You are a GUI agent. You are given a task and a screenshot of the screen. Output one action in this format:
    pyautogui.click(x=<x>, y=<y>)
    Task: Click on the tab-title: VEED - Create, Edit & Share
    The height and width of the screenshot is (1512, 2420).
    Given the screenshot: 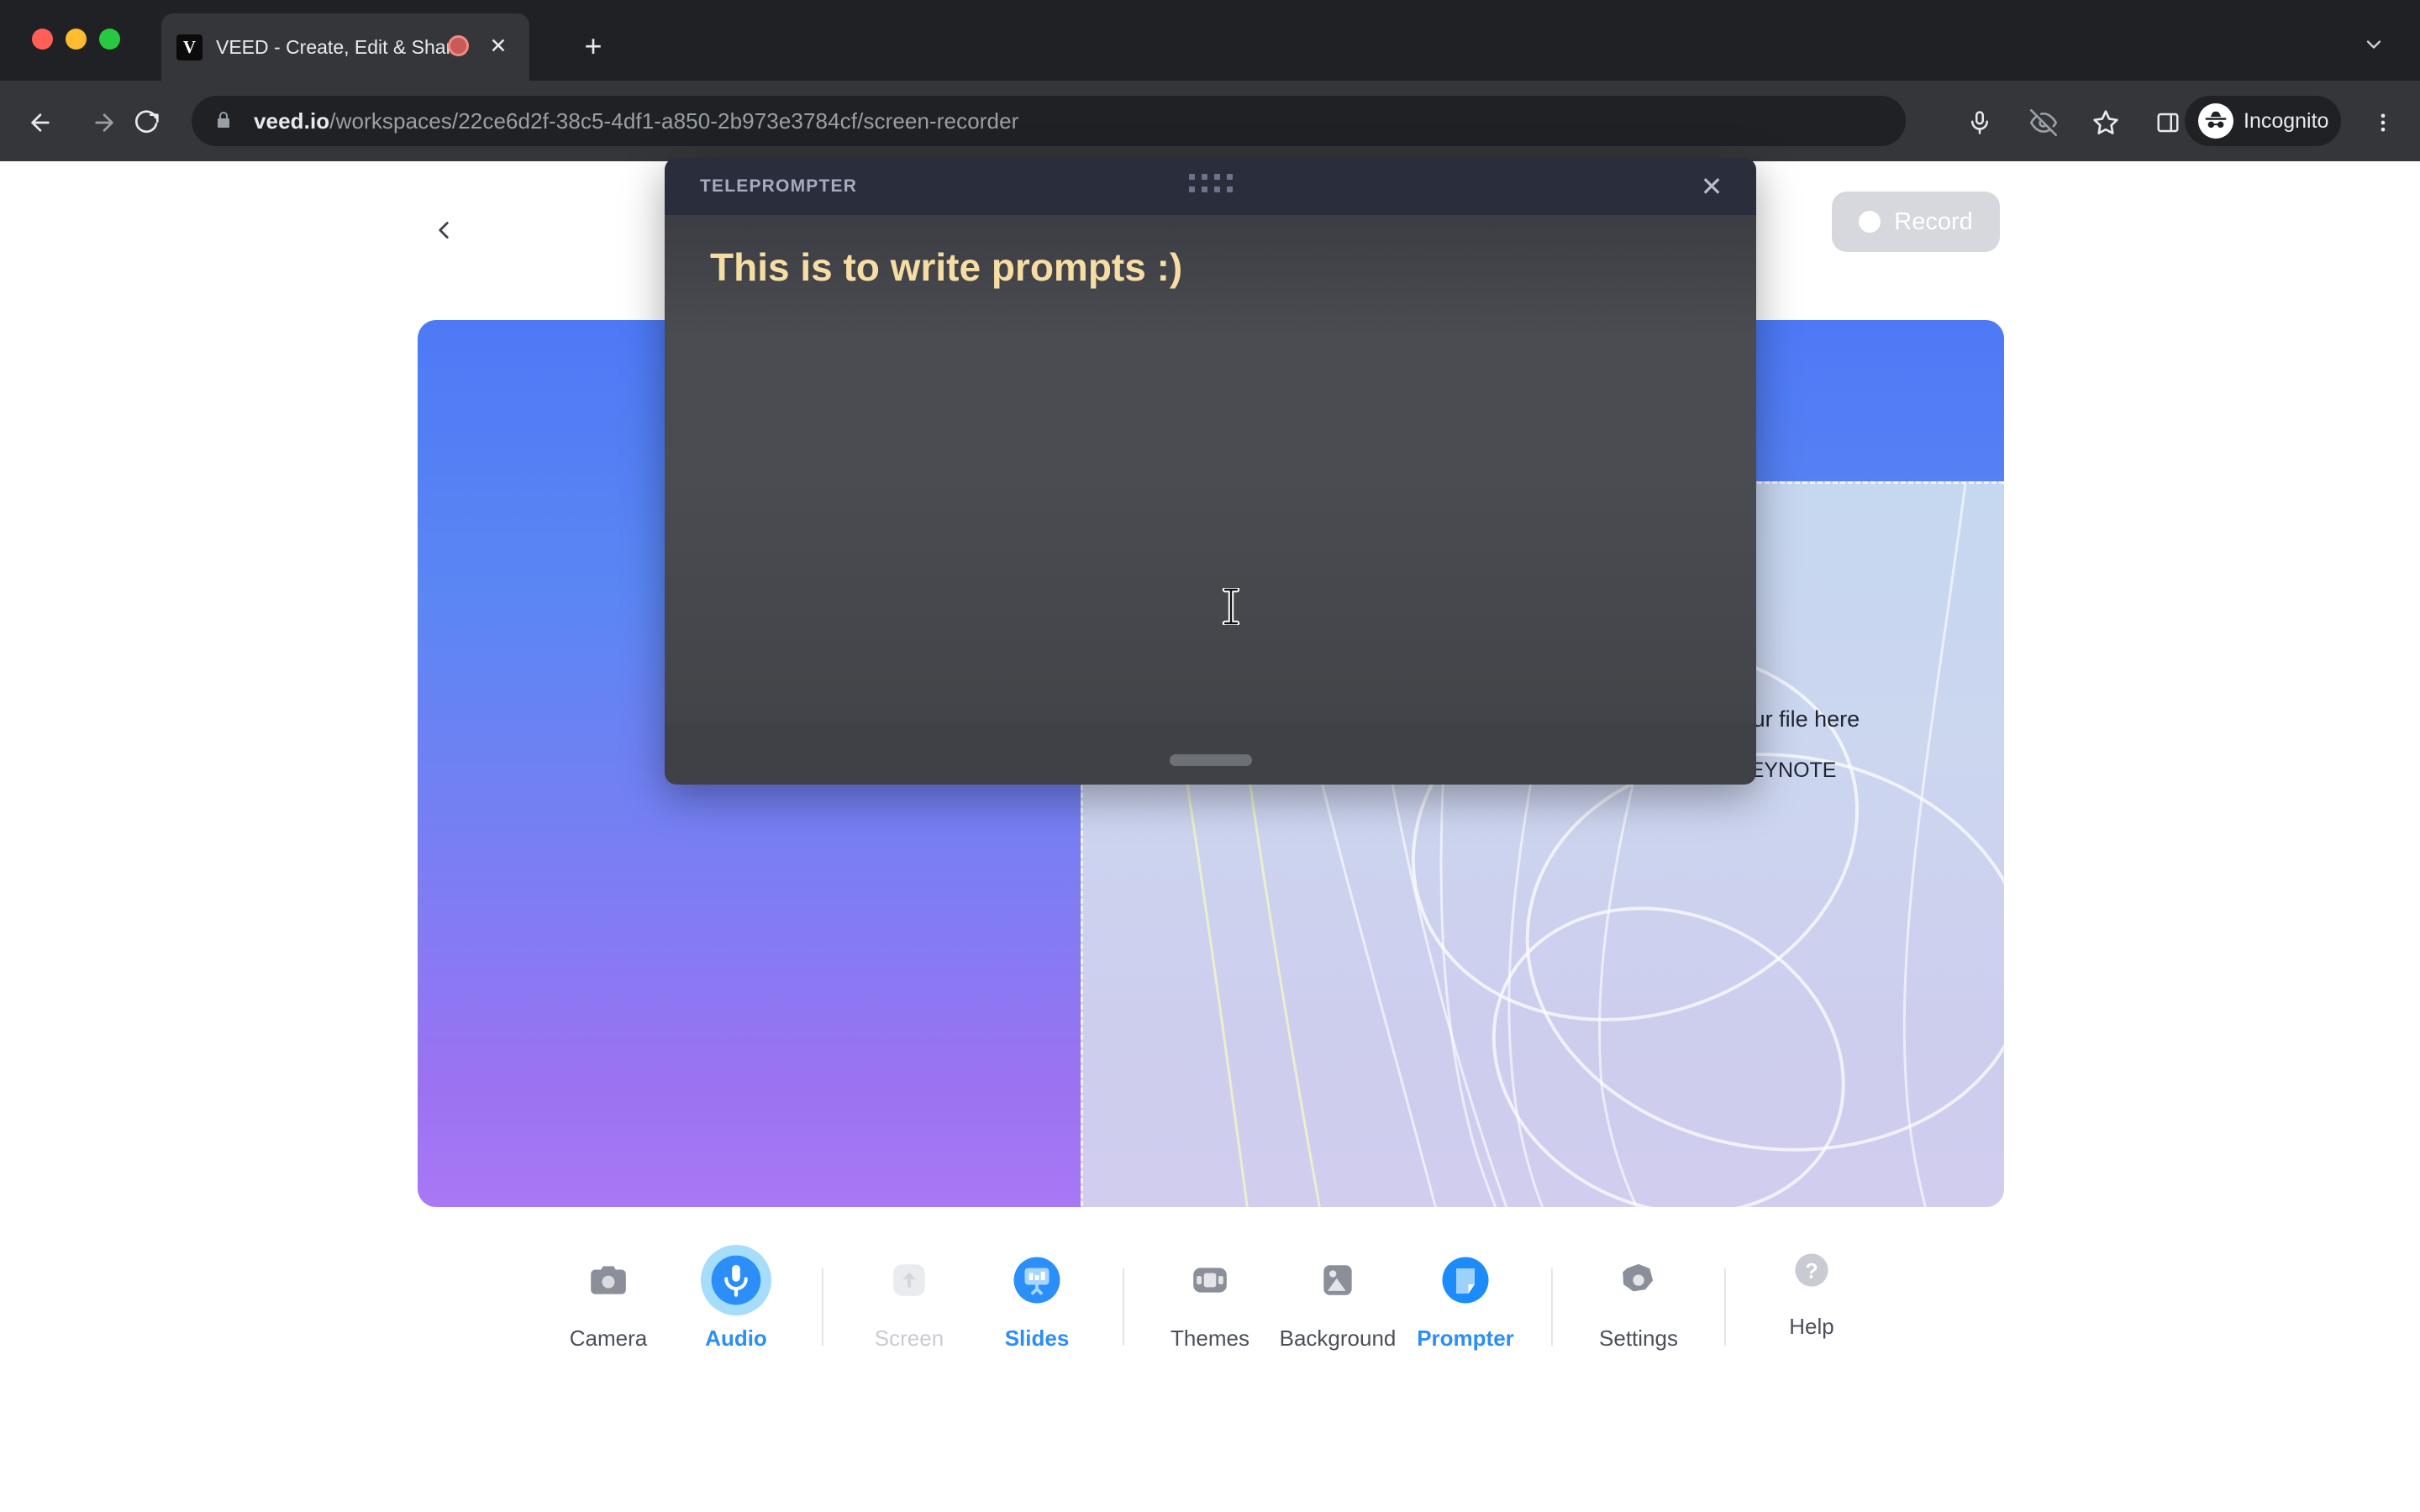 What is the action you would take?
    pyautogui.click(x=340, y=46)
    